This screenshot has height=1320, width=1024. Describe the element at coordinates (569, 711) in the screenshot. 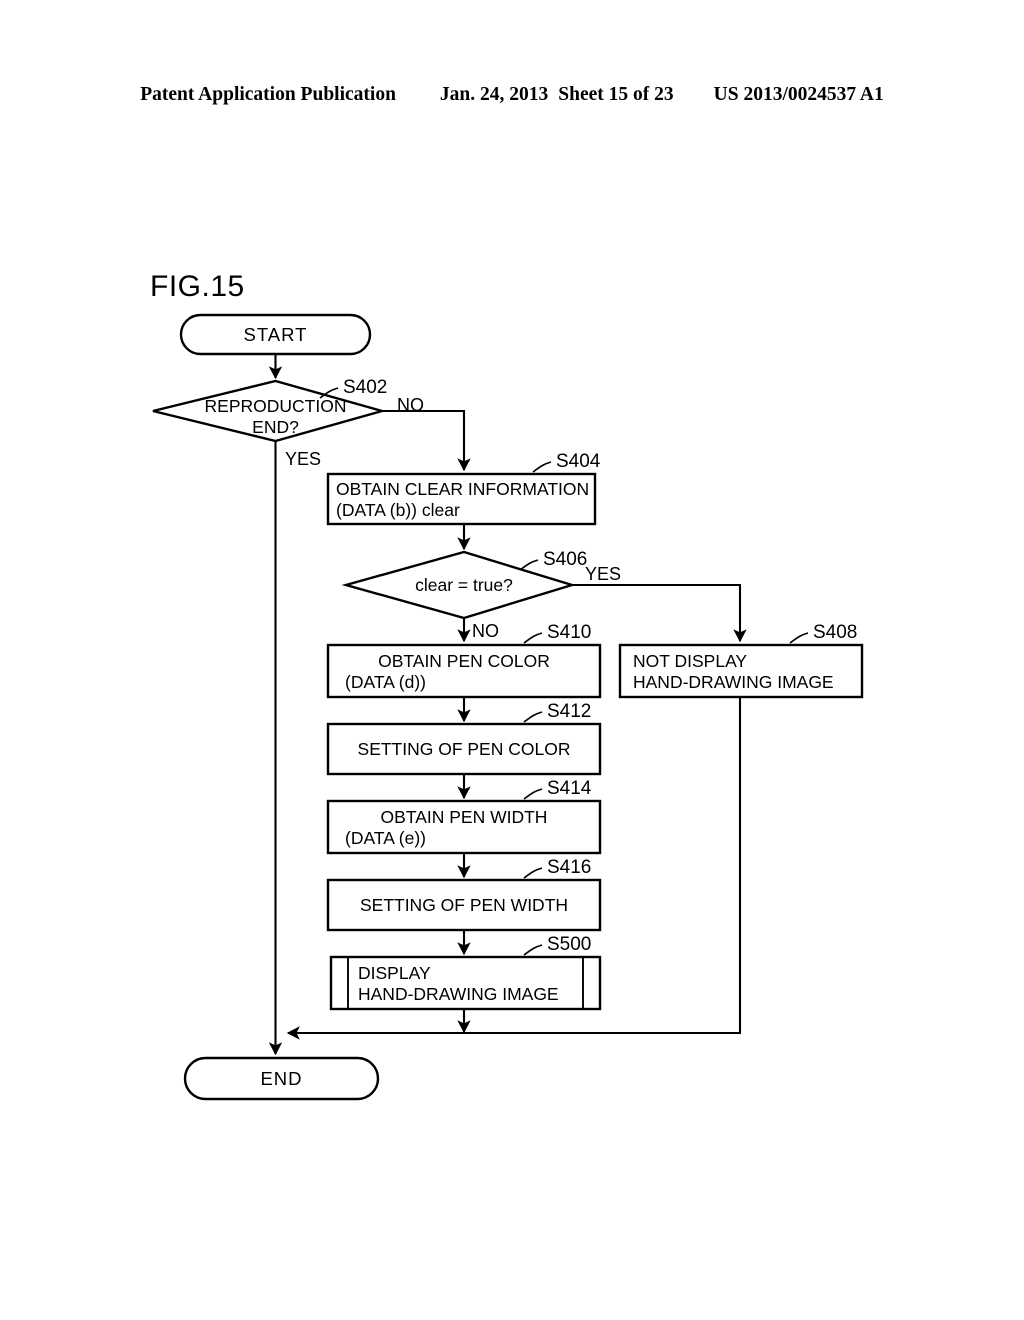

I see `step-label-s412: S412` at that location.